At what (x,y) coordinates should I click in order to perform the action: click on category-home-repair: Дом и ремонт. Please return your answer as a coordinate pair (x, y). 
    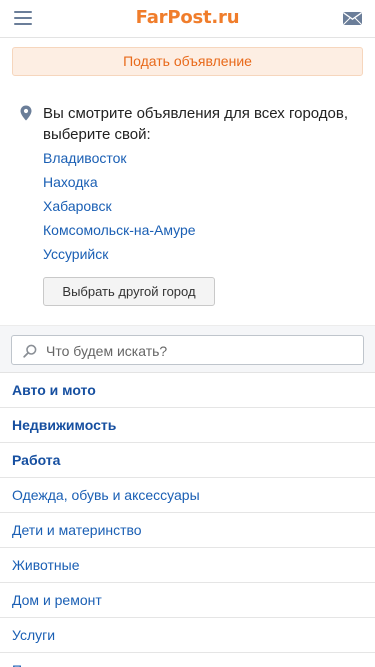
    Looking at the image, I should click on (187, 600).